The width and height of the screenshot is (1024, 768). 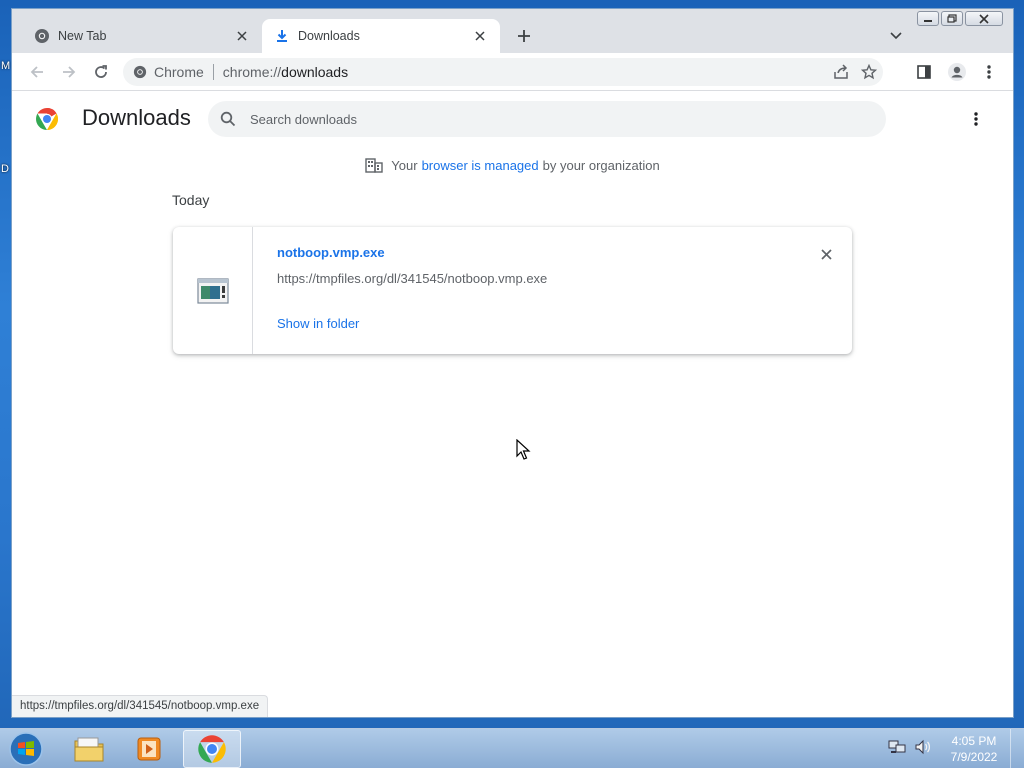 I want to click on managed-suffix: by your organization, so click(x=601, y=165).